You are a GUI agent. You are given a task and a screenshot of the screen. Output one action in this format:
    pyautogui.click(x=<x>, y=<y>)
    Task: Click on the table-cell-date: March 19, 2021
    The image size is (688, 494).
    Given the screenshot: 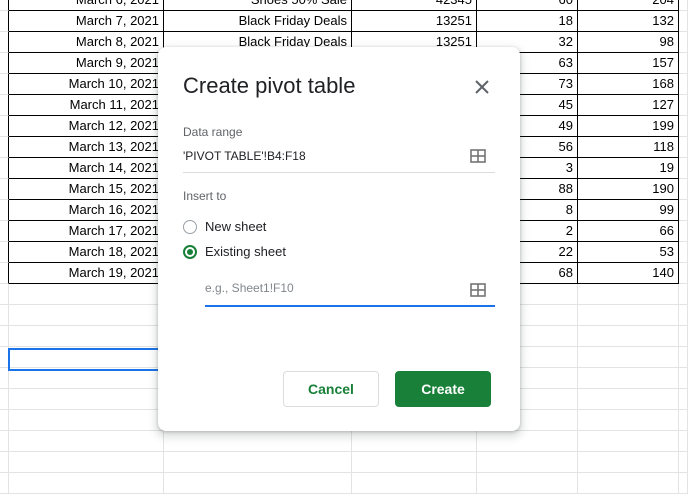 What is the action you would take?
    pyautogui.click(x=86, y=273)
    